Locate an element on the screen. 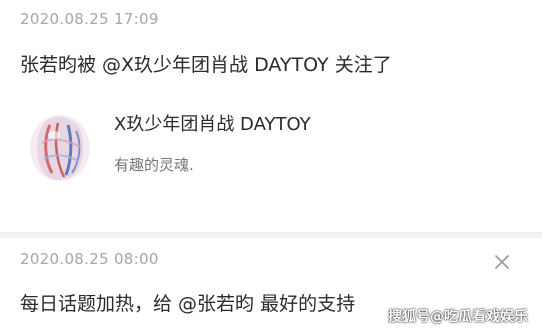 The width and height of the screenshot is (542, 332). dismiss-button is located at coordinates (502, 262).